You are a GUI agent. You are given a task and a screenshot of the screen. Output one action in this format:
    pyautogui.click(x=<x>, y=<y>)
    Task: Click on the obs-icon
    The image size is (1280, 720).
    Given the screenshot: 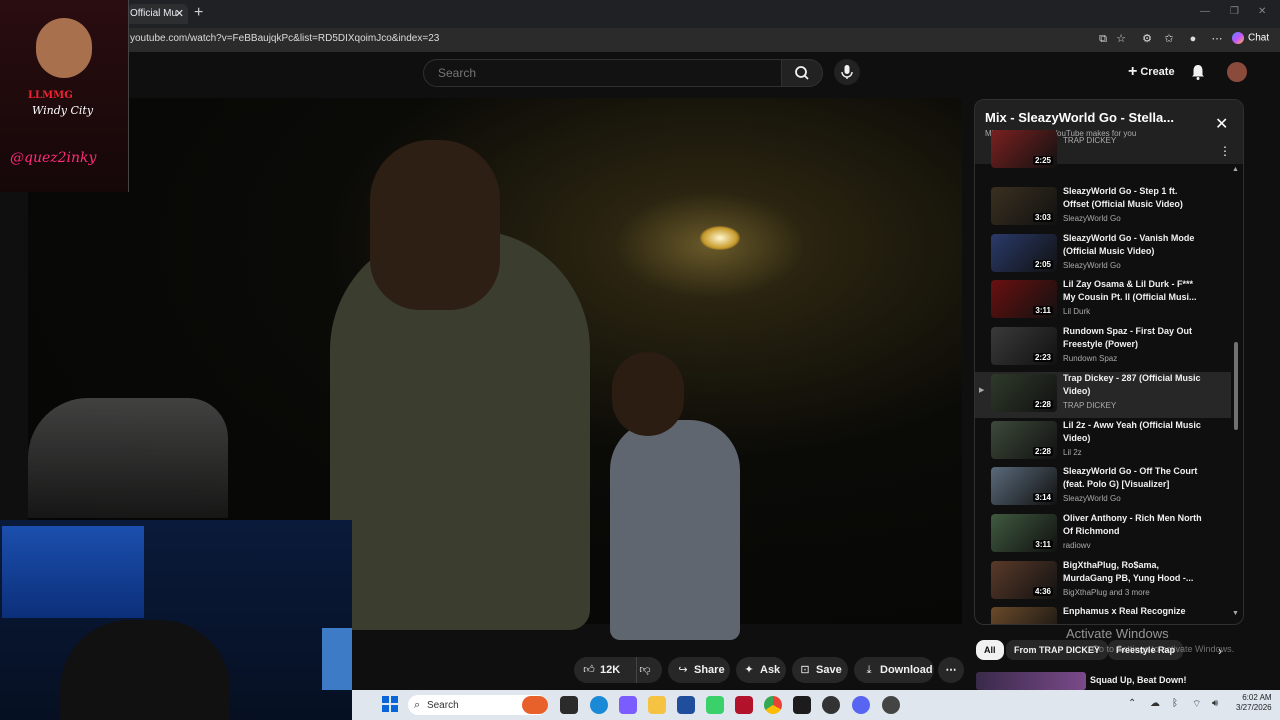 What is the action you would take?
    pyautogui.click(x=831, y=705)
    